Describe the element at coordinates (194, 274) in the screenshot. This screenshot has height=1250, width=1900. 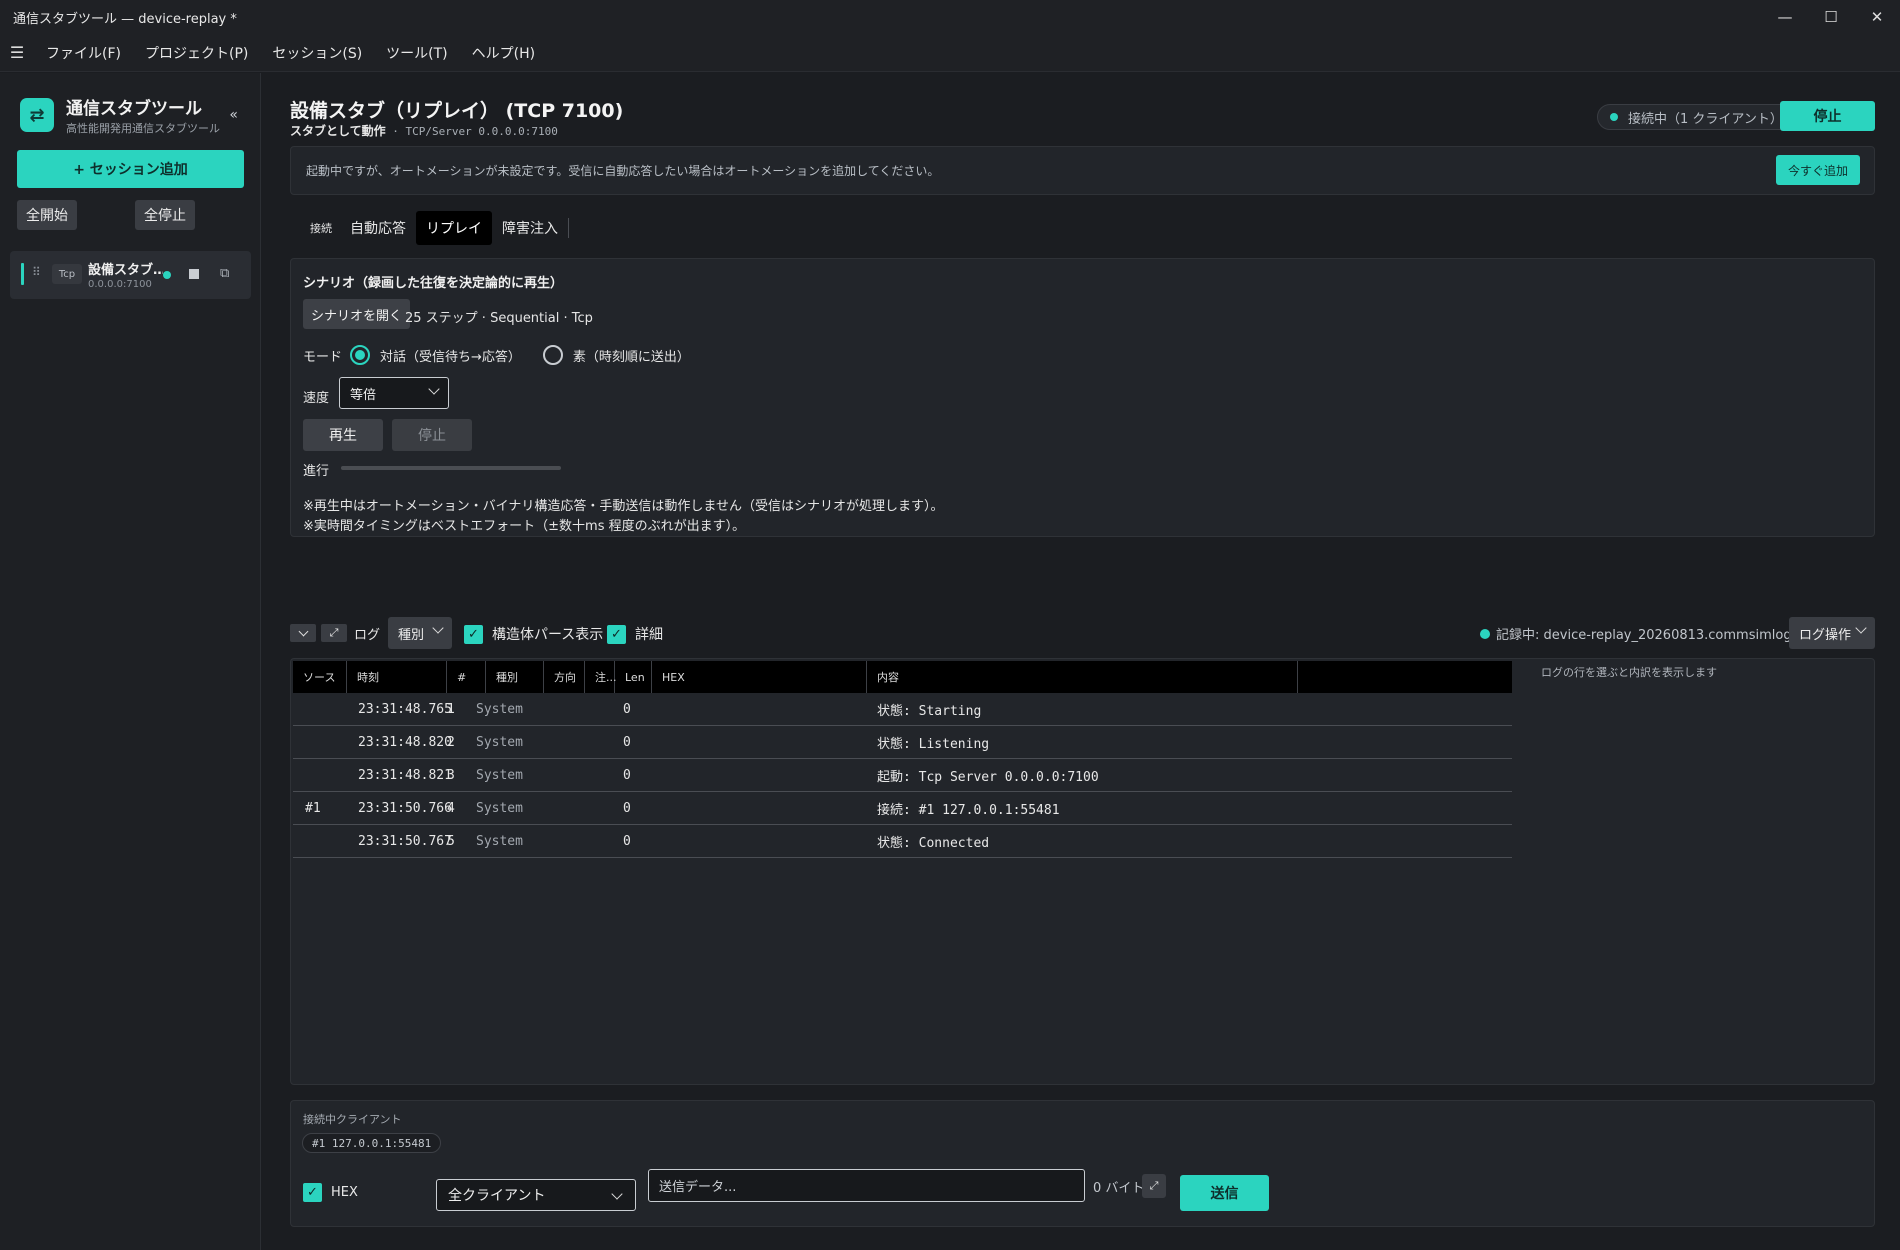
I see `stop-icon` at that location.